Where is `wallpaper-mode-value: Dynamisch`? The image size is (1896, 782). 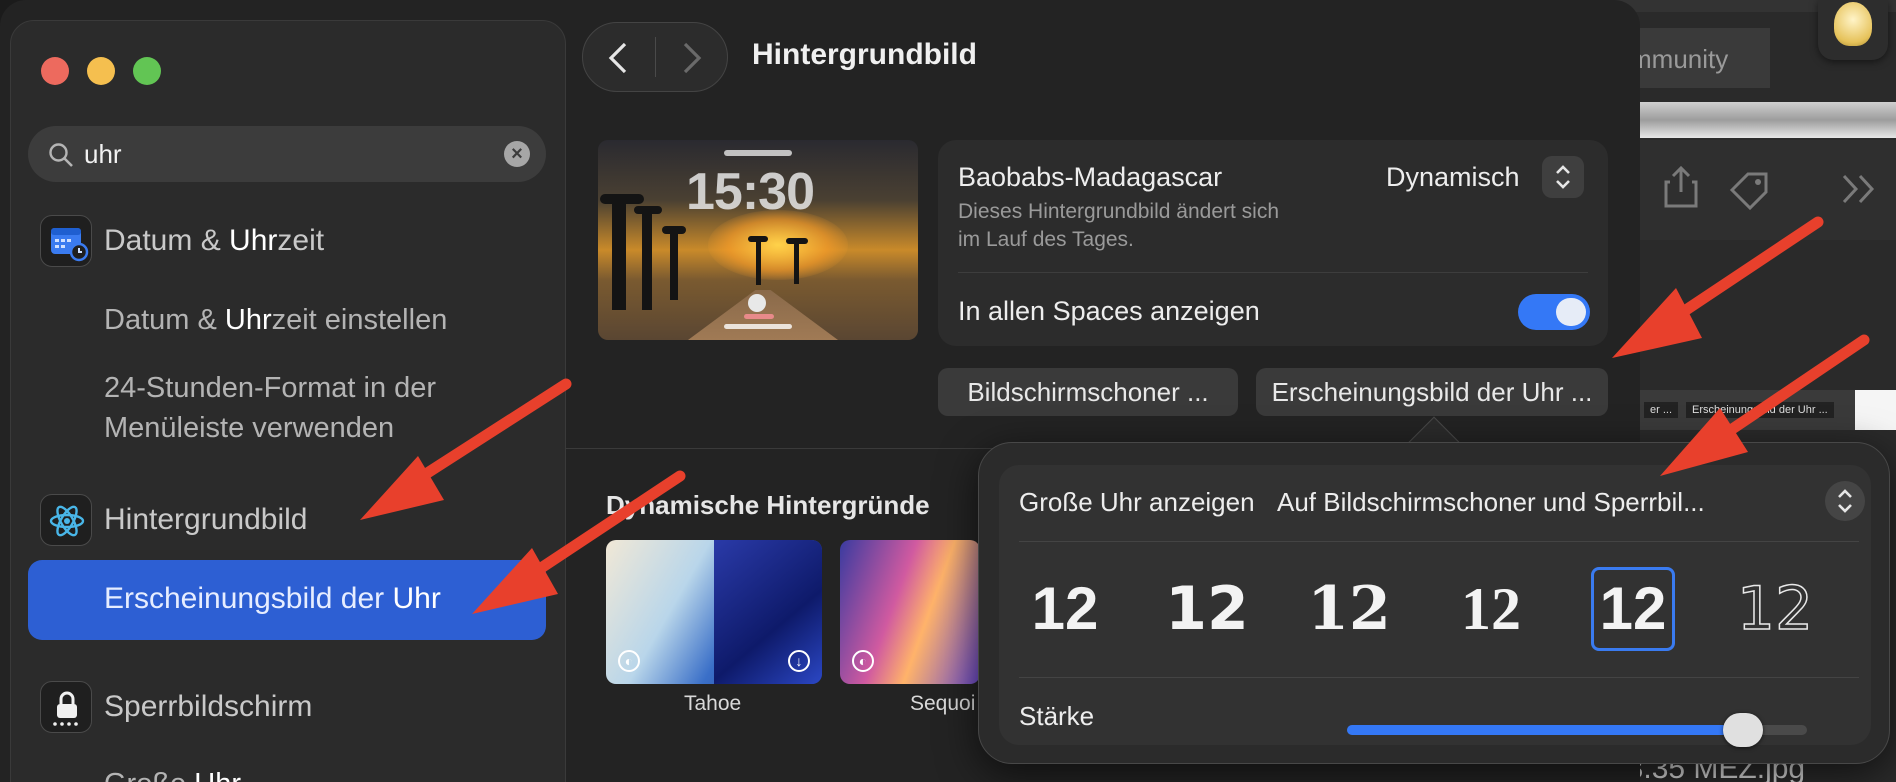 wallpaper-mode-value: Dynamisch is located at coordinates (1453, 177).